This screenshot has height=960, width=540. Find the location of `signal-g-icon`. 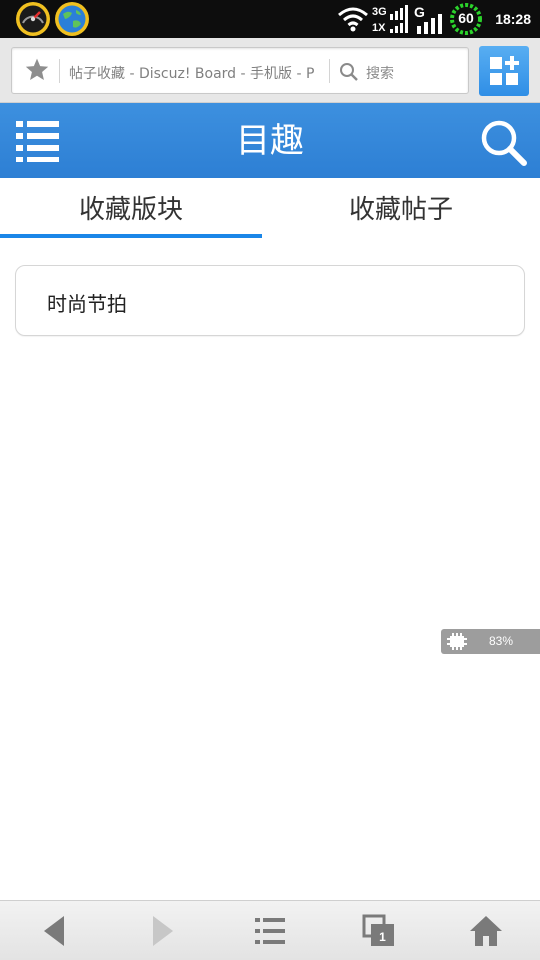

signal-g-icon is located at coordinates (429, 24).